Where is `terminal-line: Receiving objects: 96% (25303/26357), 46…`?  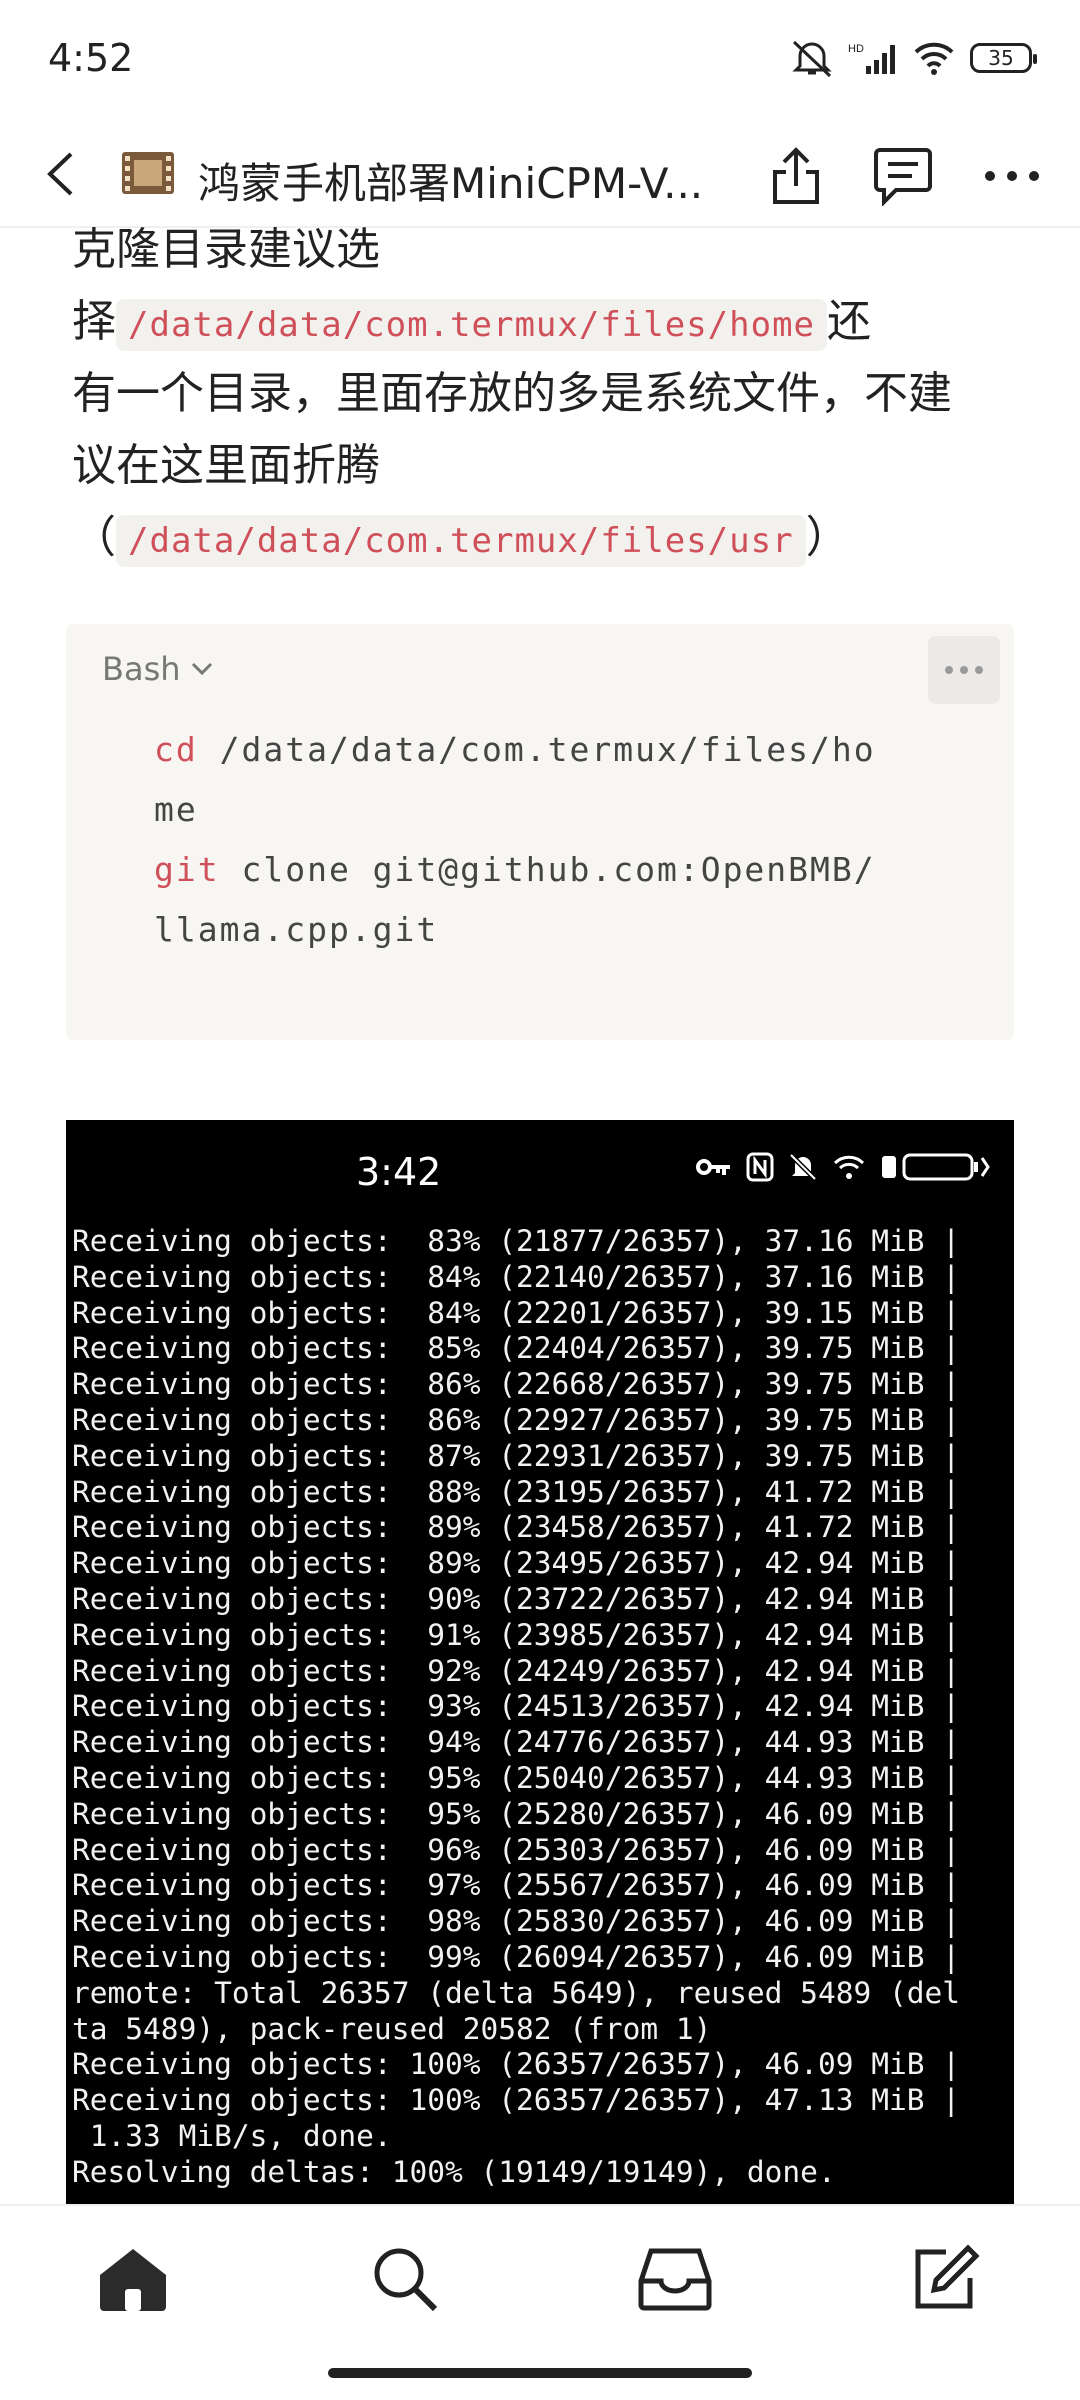
terminal-line: Receiving objects: 96% (25303/26357), 46… is located at coordinates (516, 1849).